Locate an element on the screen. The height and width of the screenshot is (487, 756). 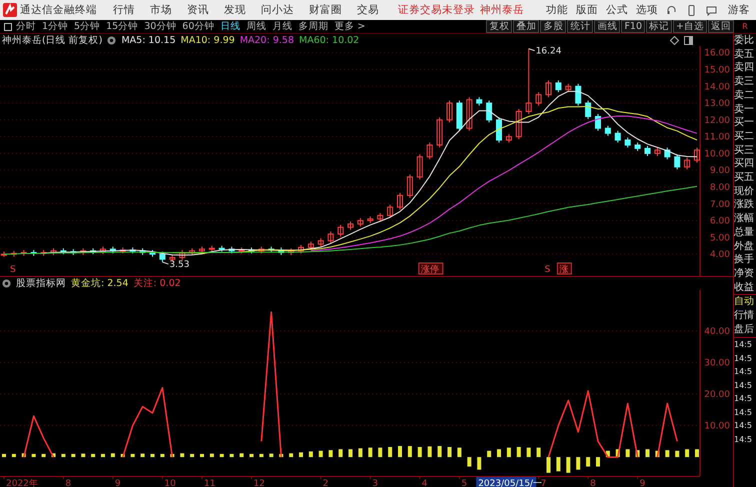
period-tab: 15分钟 is located at coordinates (122, 26).